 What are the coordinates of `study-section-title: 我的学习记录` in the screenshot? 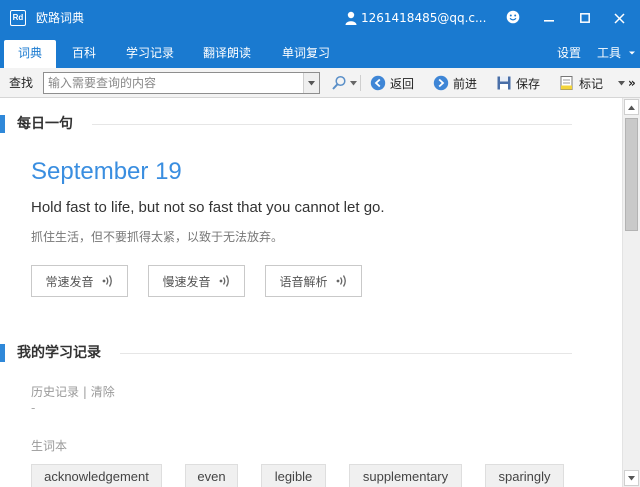 It's located at (59, 353).